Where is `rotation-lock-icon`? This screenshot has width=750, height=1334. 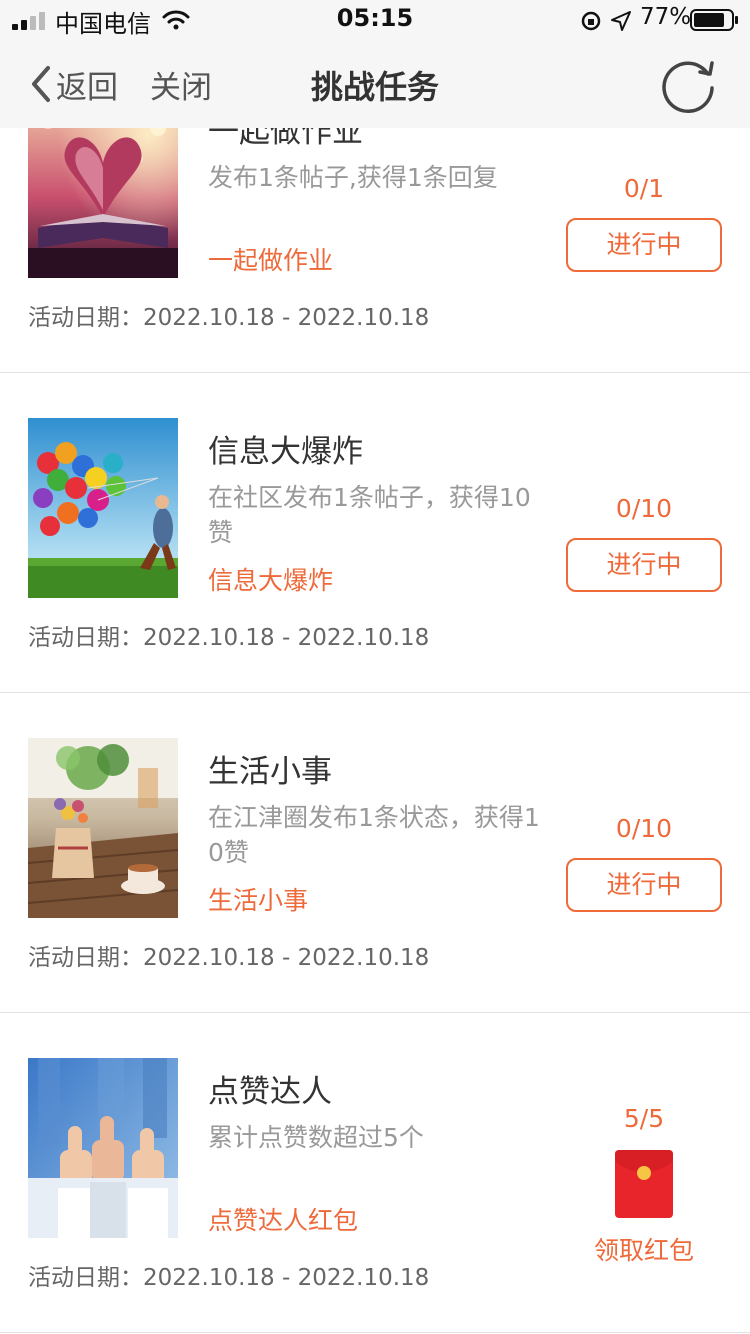
rotation-lock-icon is located at coordinates (591, 21).